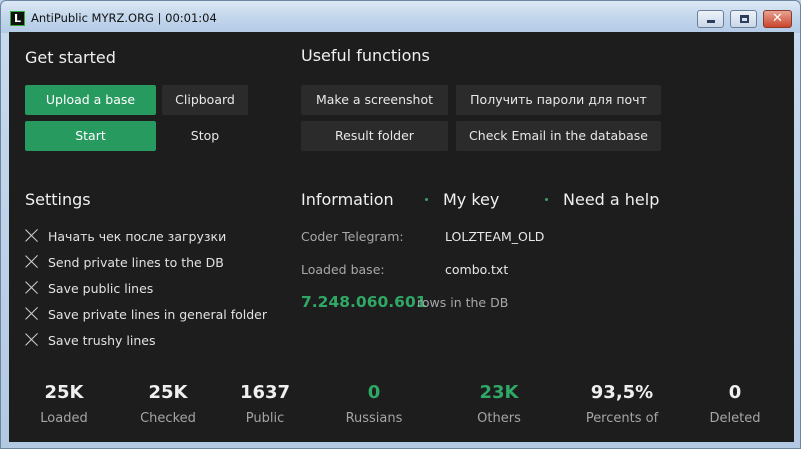 The image size is (801, 449). I want to click on stat-percents: 93,5% Percents of, so click(622, 404).